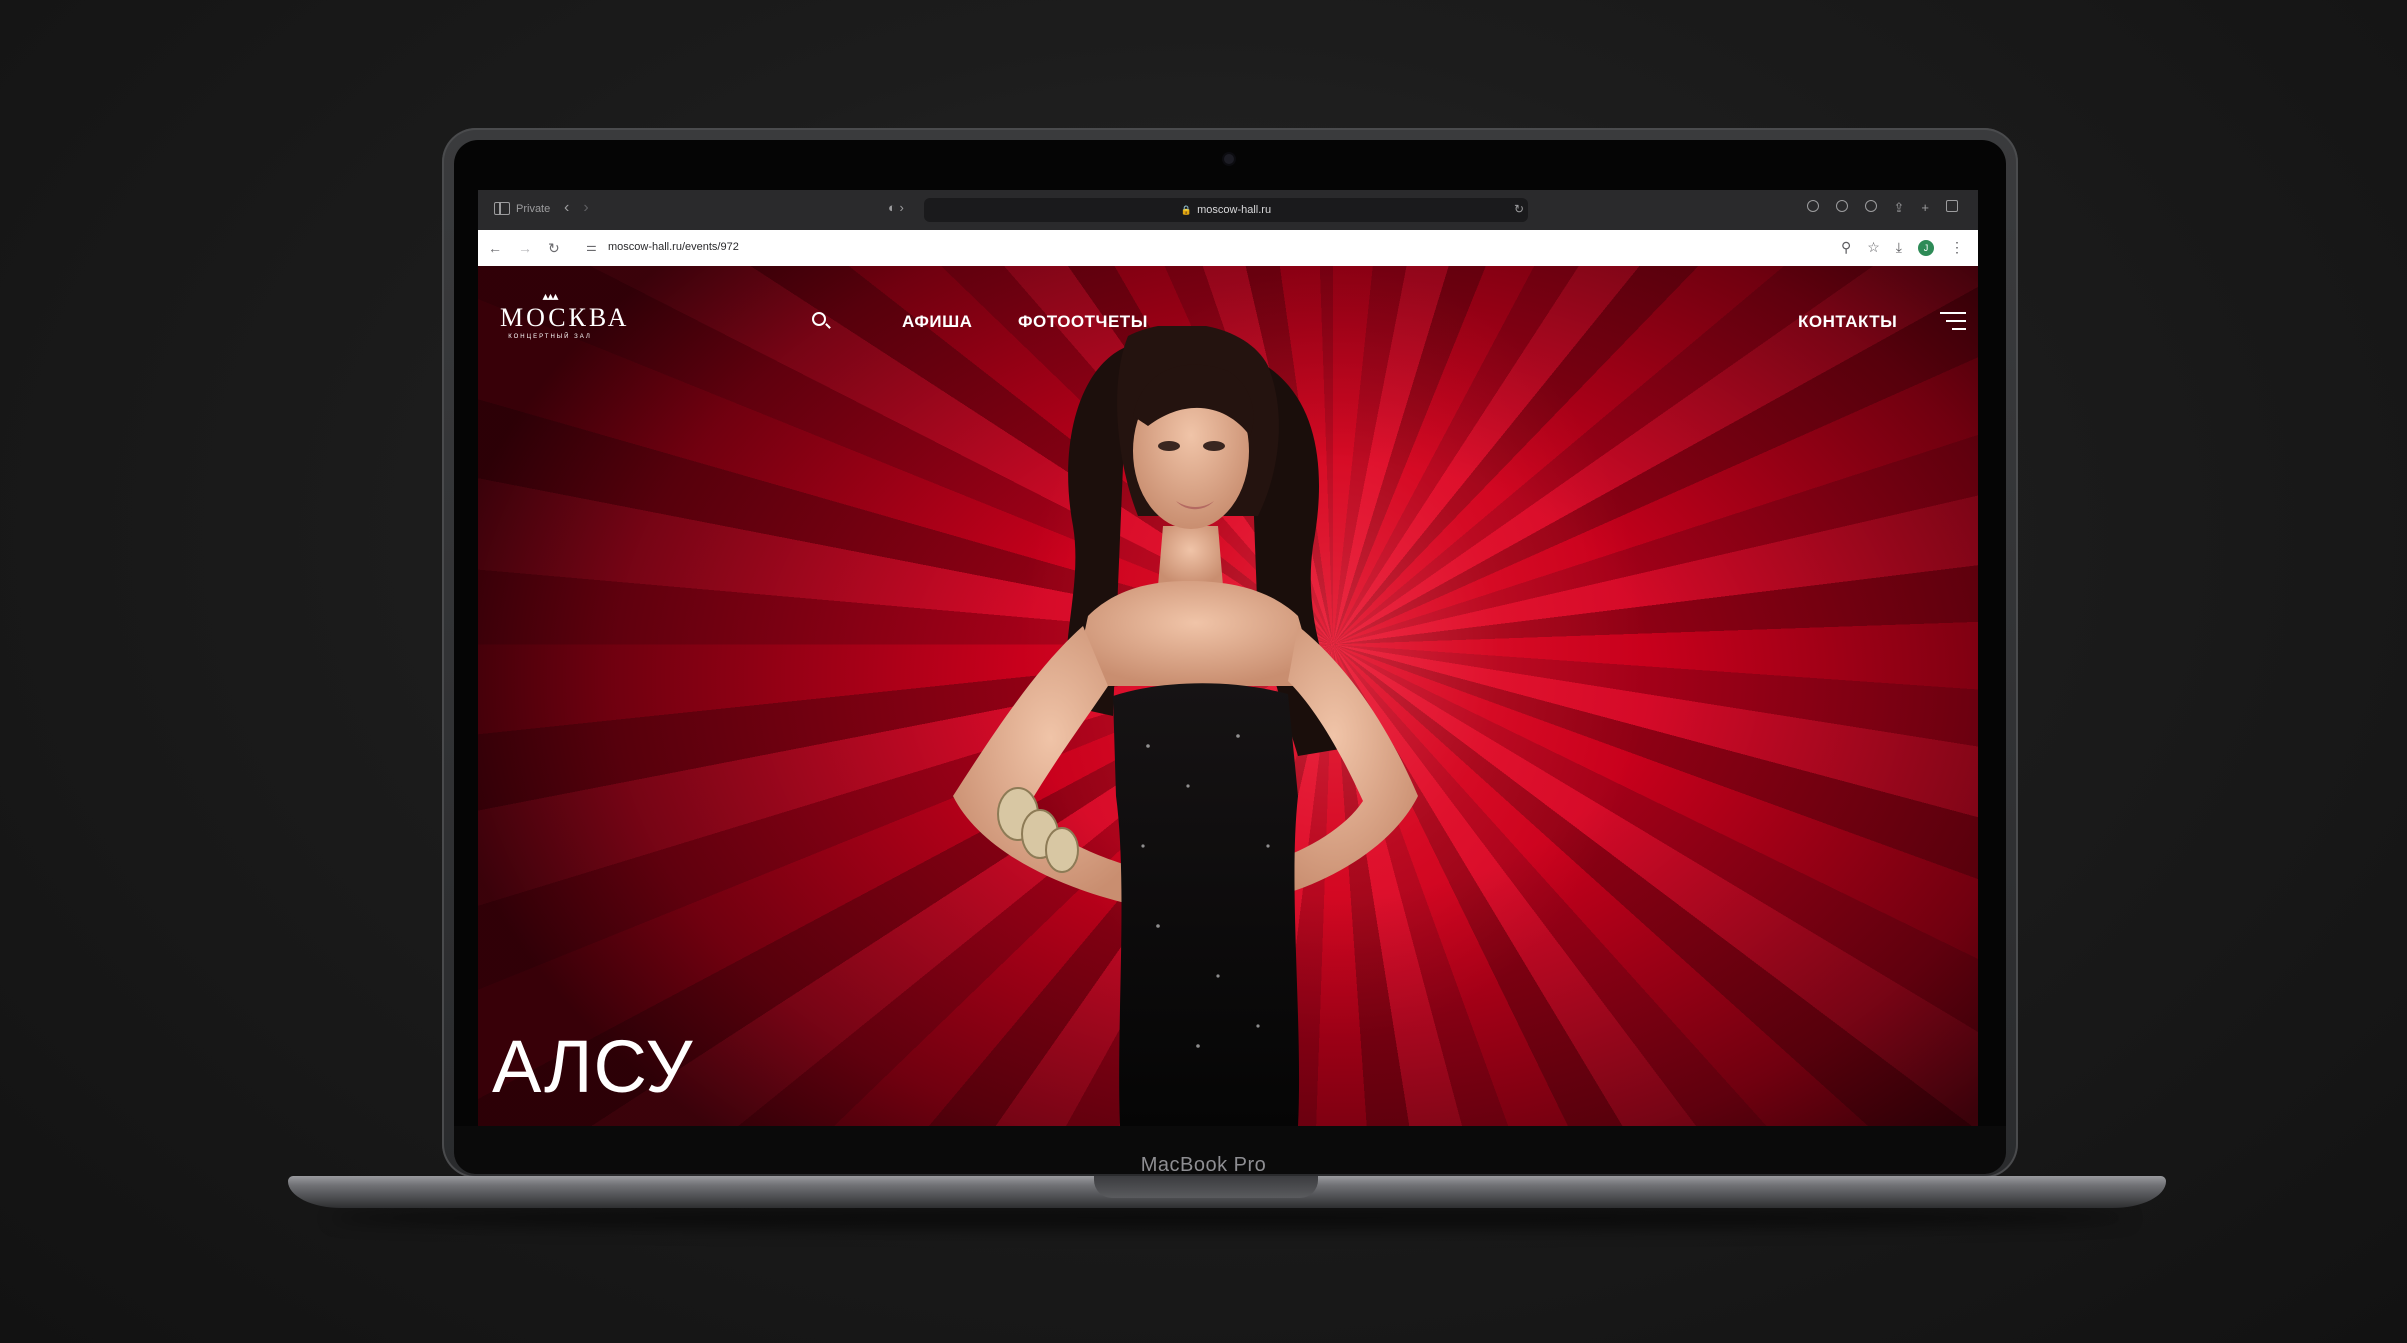 The height and width of the screenshot is (1343, 2407). I want to click on menu-icon, so click(1953, 321).